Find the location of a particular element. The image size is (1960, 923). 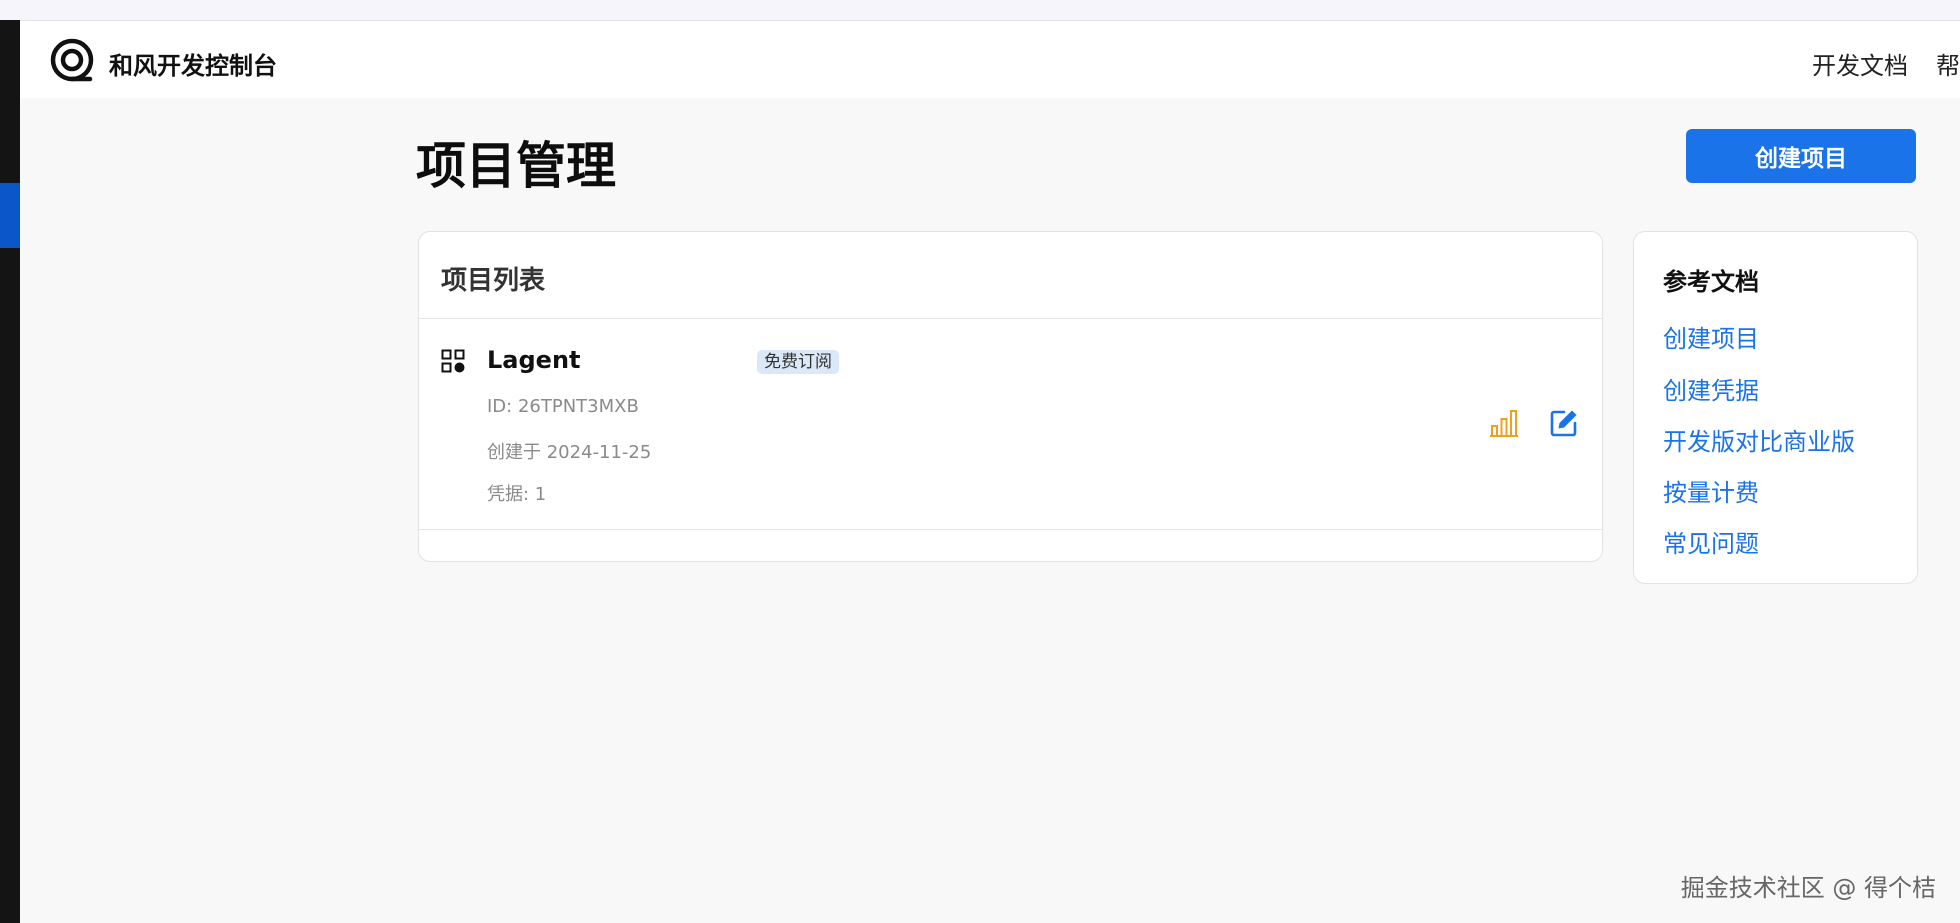

qweather-logo-icon is located at coordinates (72, 60).